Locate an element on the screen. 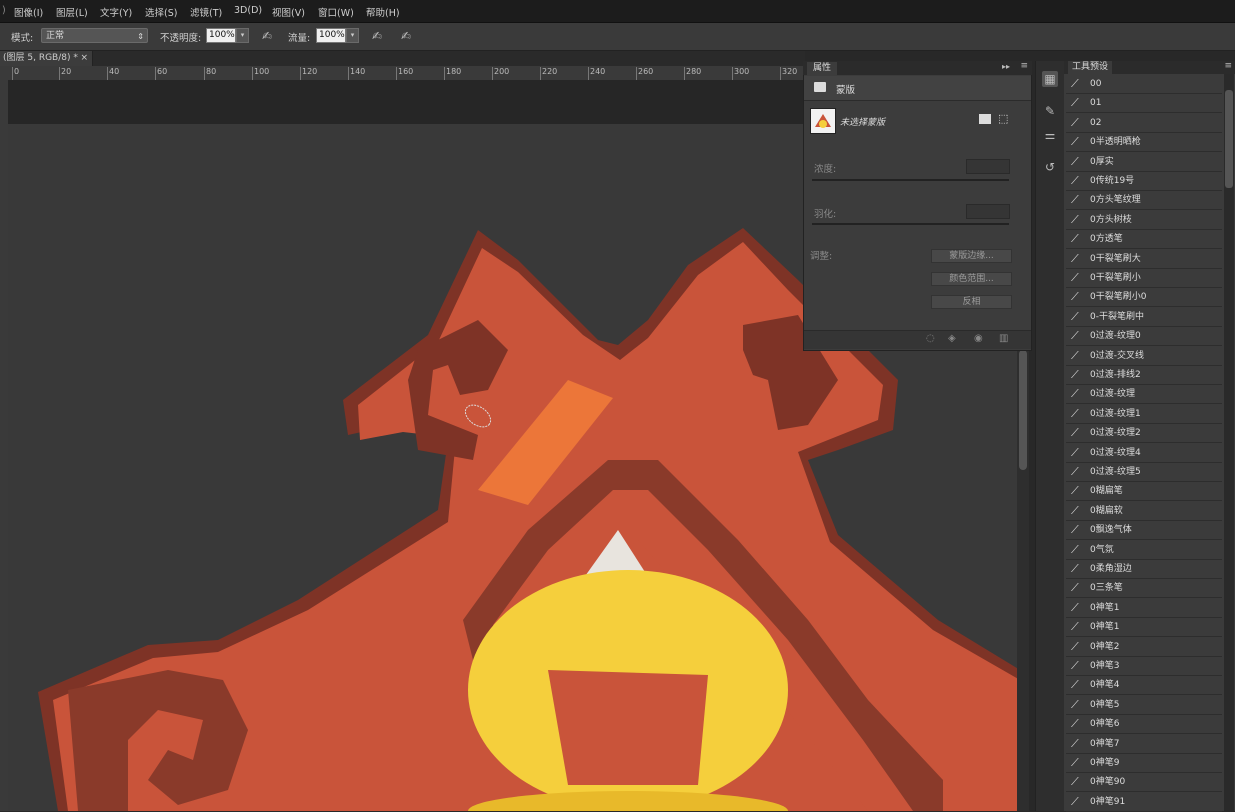  preset-item: ⟋ 0-干裂笔刷中 is located at coordinates (1144, 317).